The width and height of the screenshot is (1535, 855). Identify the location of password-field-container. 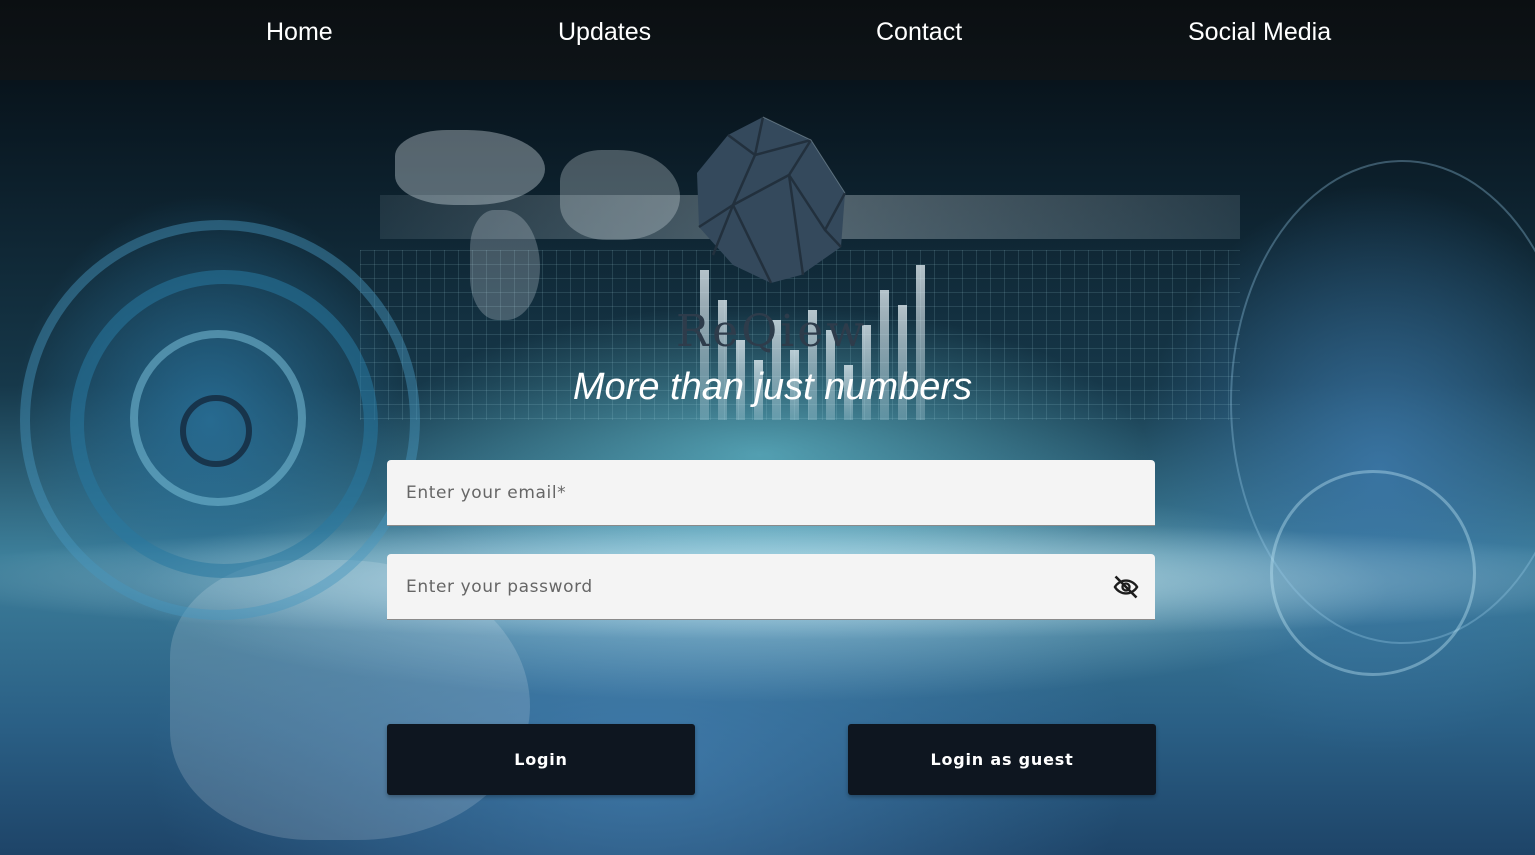
(771, 587).